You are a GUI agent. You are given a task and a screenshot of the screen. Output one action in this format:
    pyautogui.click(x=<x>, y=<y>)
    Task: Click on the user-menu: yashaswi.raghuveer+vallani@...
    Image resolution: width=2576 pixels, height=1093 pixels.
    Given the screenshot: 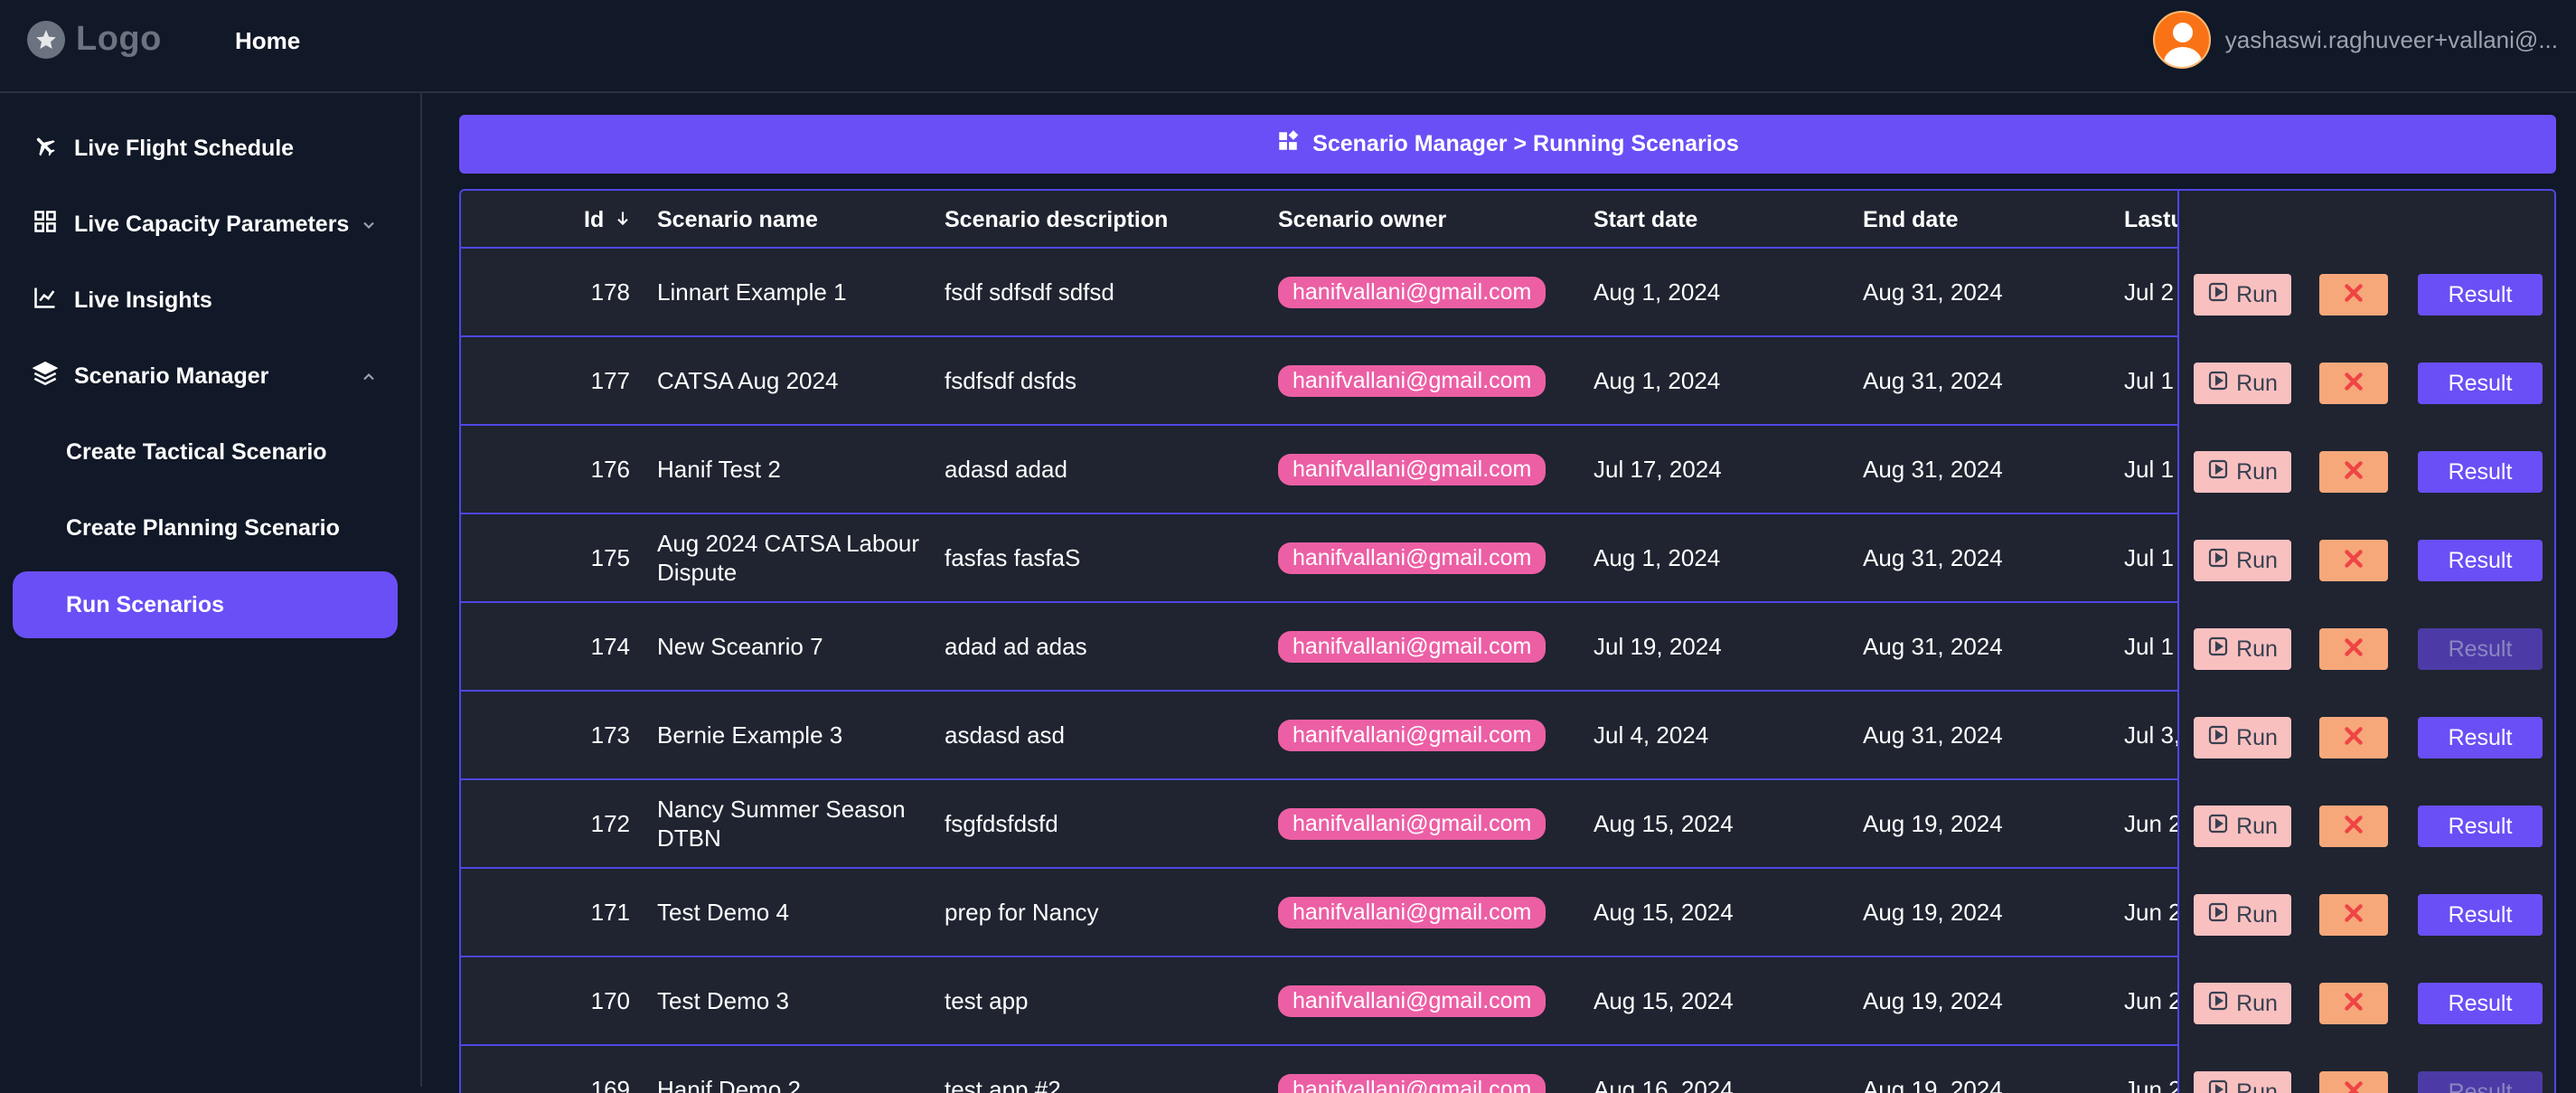 What is the action you would take?
    pyautogui.click(x=2355, y=40)
    